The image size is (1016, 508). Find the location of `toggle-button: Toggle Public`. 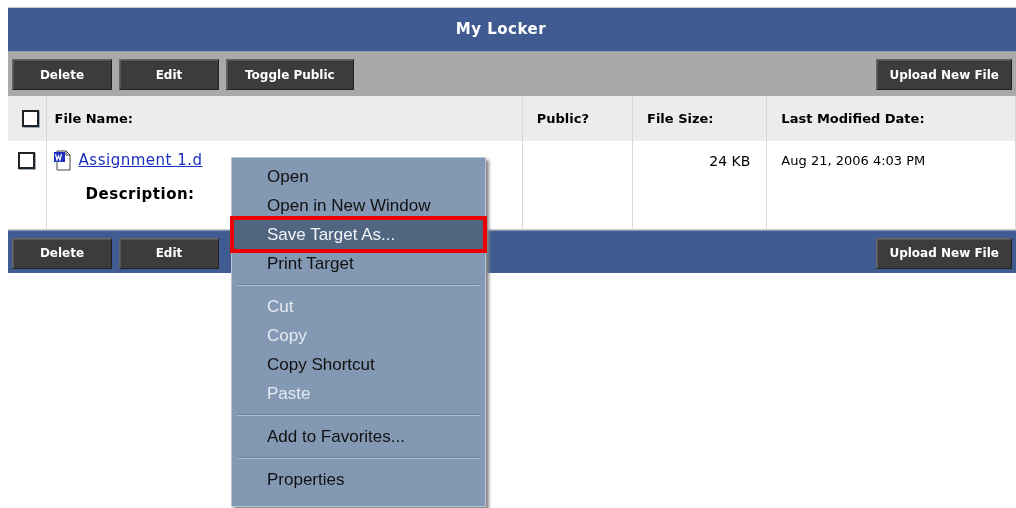

toggle-button: Toggle Public is located at coordinates (290, 74).